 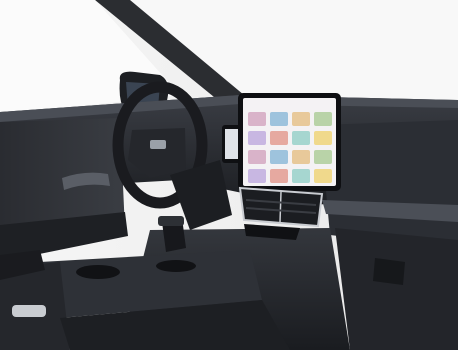 I want to click on steering-wheel-logo, so click(x=158, y=144).